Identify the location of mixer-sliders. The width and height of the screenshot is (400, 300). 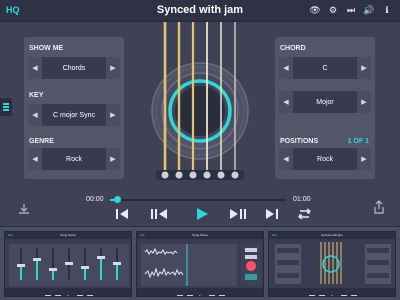
(69, 265).